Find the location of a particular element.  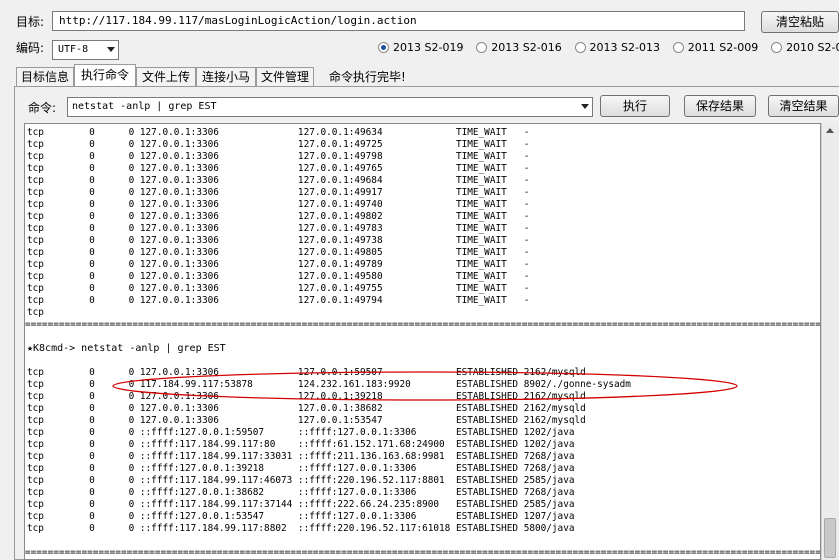

encoding-value: UTF-8 is located at coordinates (73, 49).